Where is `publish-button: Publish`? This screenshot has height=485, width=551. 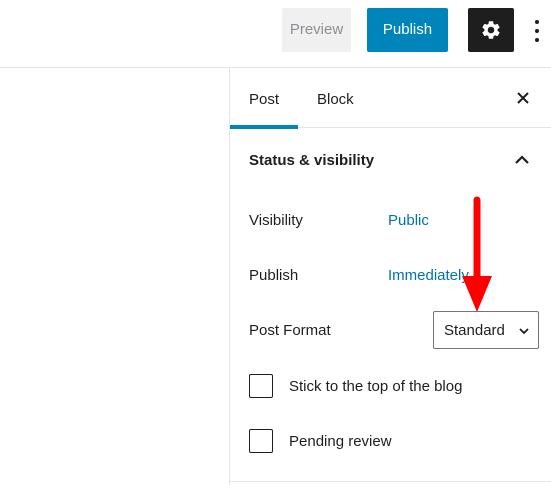
publish-button: Publish is located at coordinates (407, 30).